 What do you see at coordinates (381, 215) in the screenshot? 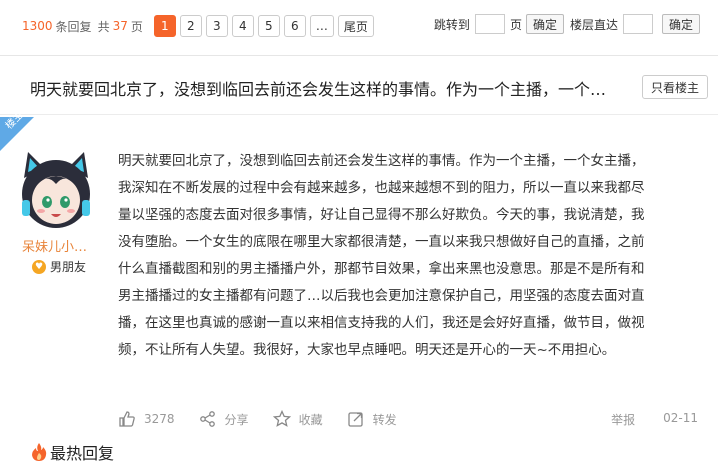
I see `post-line: 量以坚强的态度去面对很多事情，好让自己显得不那么好欺负。今天的事，我说清楚，我` at bounding box center [381, 215].